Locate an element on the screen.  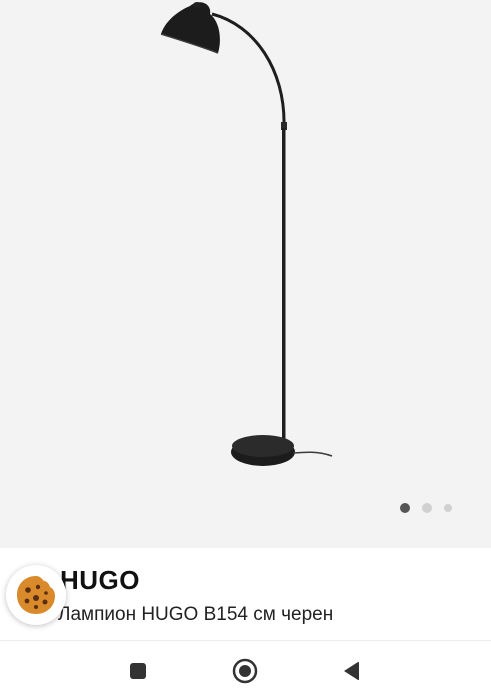
product-title: Лампион HUGO В154 см черен is located at coordinates (196, 614).